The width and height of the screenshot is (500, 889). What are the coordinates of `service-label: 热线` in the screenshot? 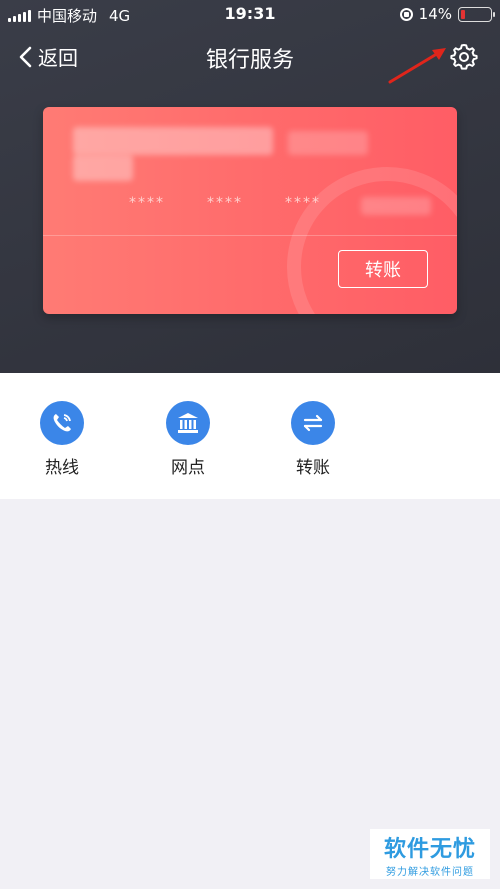 It's located at (62, 468).